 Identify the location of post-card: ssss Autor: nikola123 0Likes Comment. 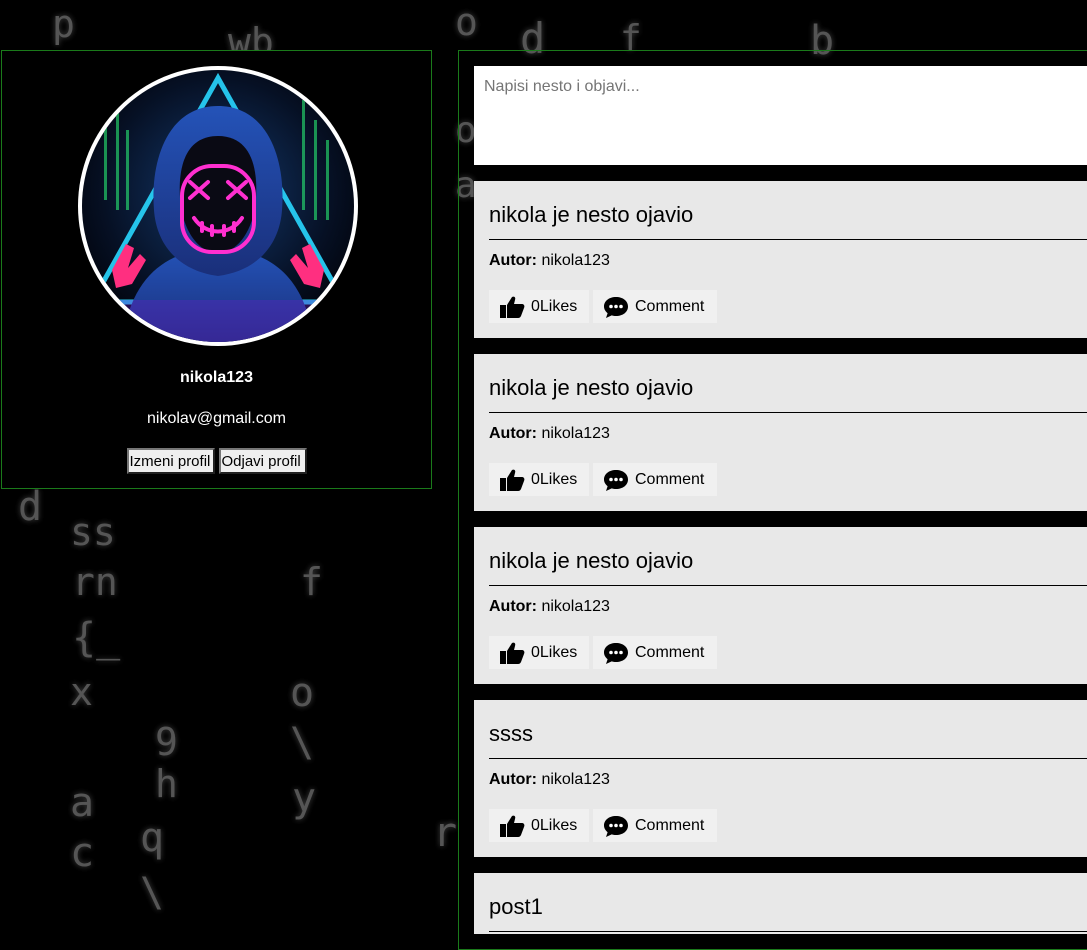
(780, 778).